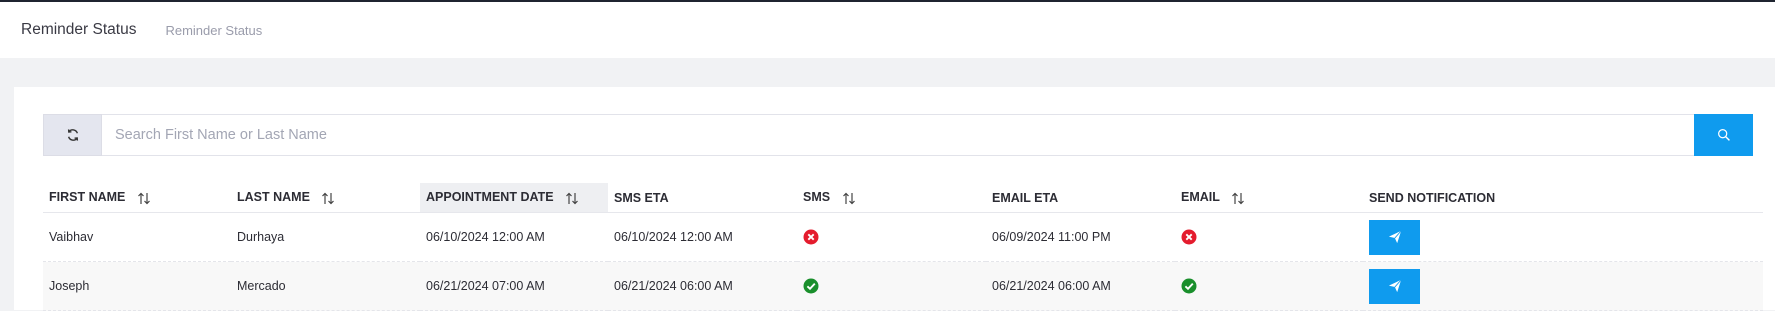  I want to click on first-name-cell: Vaibhav, so click(137, 237).